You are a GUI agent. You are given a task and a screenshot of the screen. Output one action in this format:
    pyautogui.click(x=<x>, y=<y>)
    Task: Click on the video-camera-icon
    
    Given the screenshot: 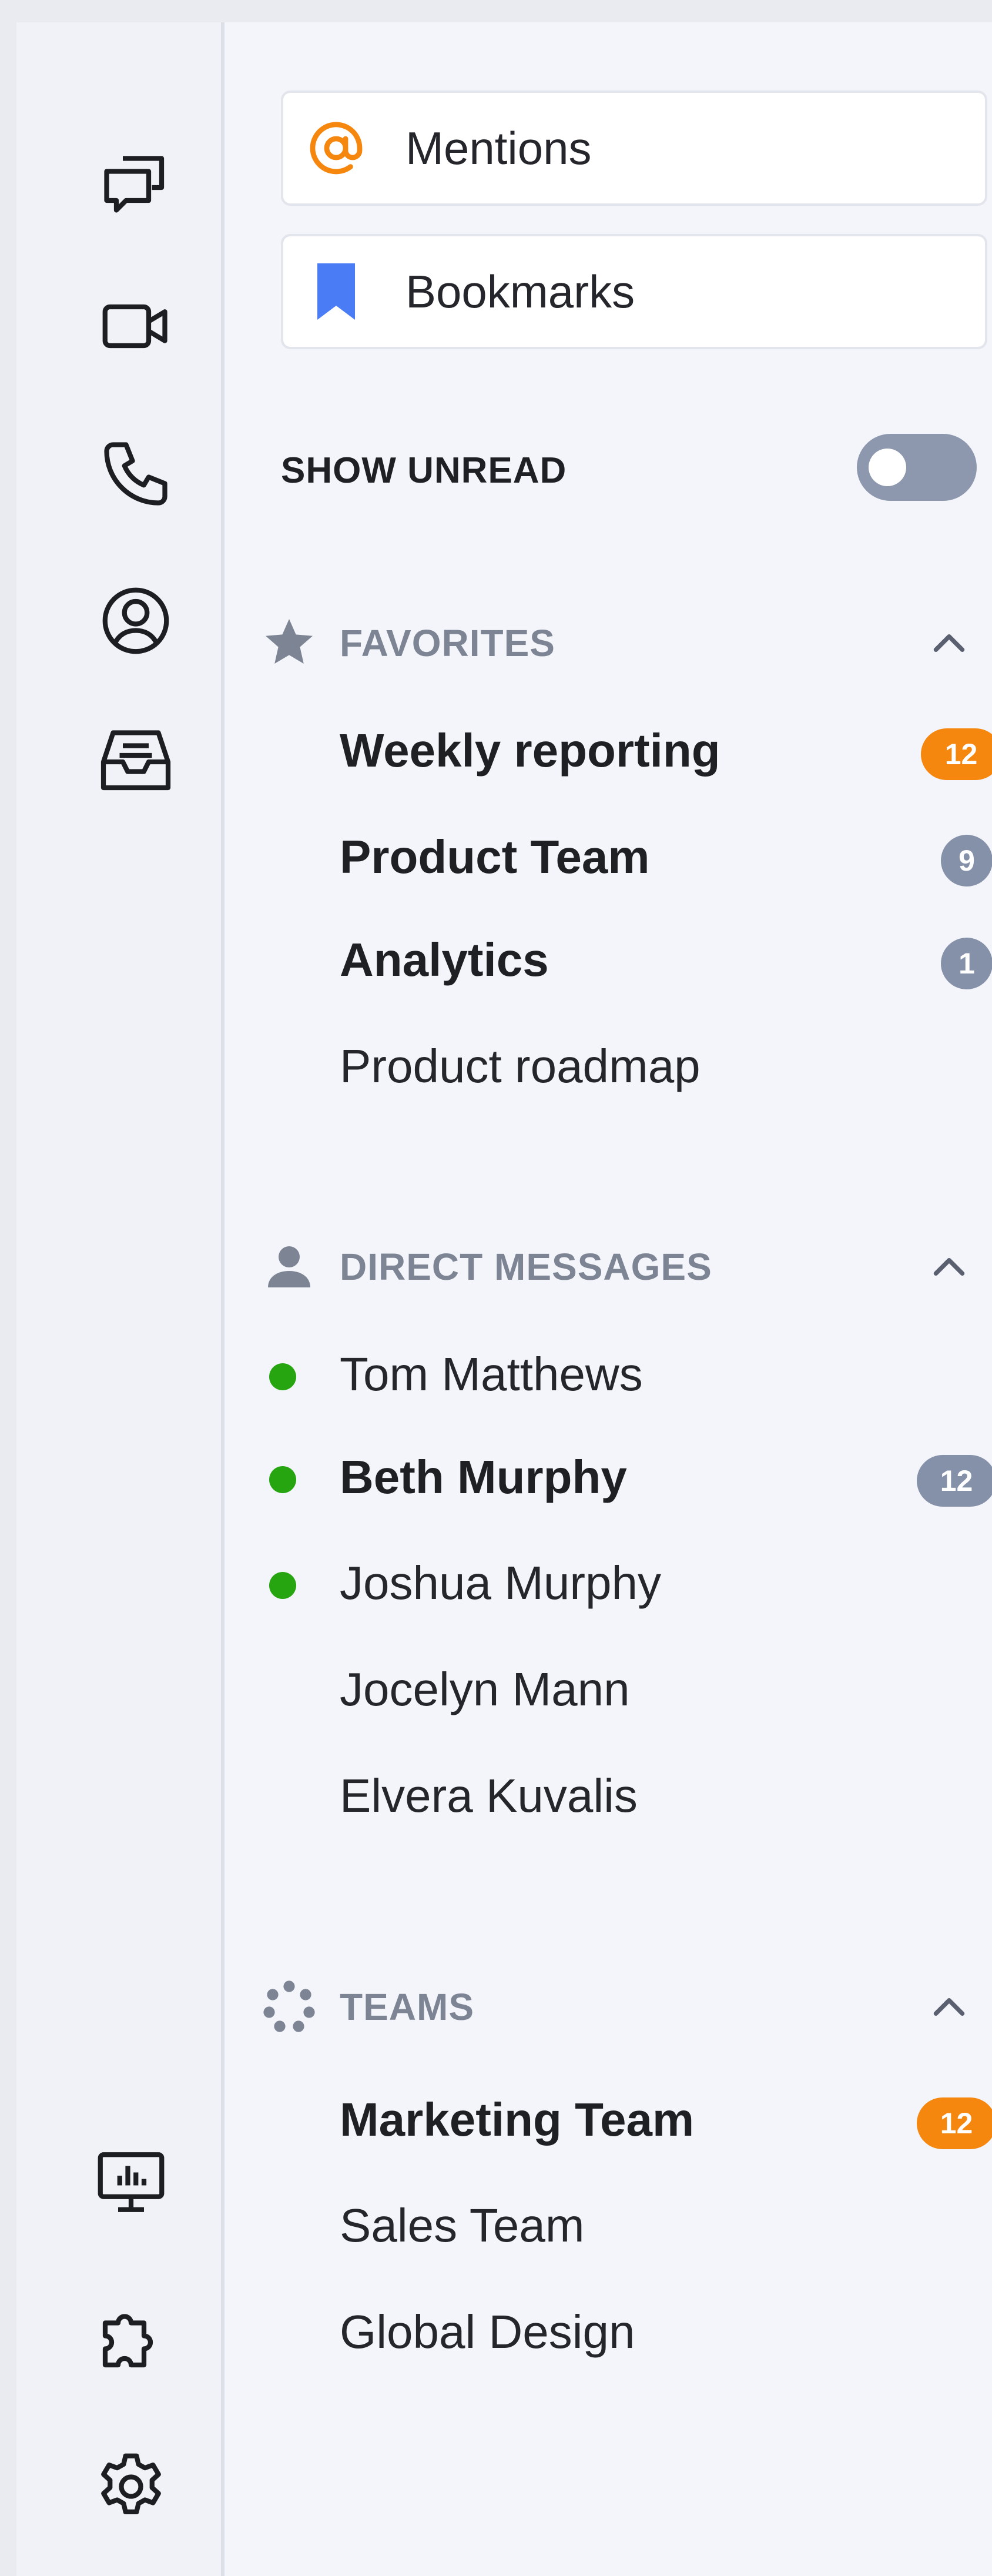 What is the action you would take?
    pyautogui.click(x=136, y=326)
    